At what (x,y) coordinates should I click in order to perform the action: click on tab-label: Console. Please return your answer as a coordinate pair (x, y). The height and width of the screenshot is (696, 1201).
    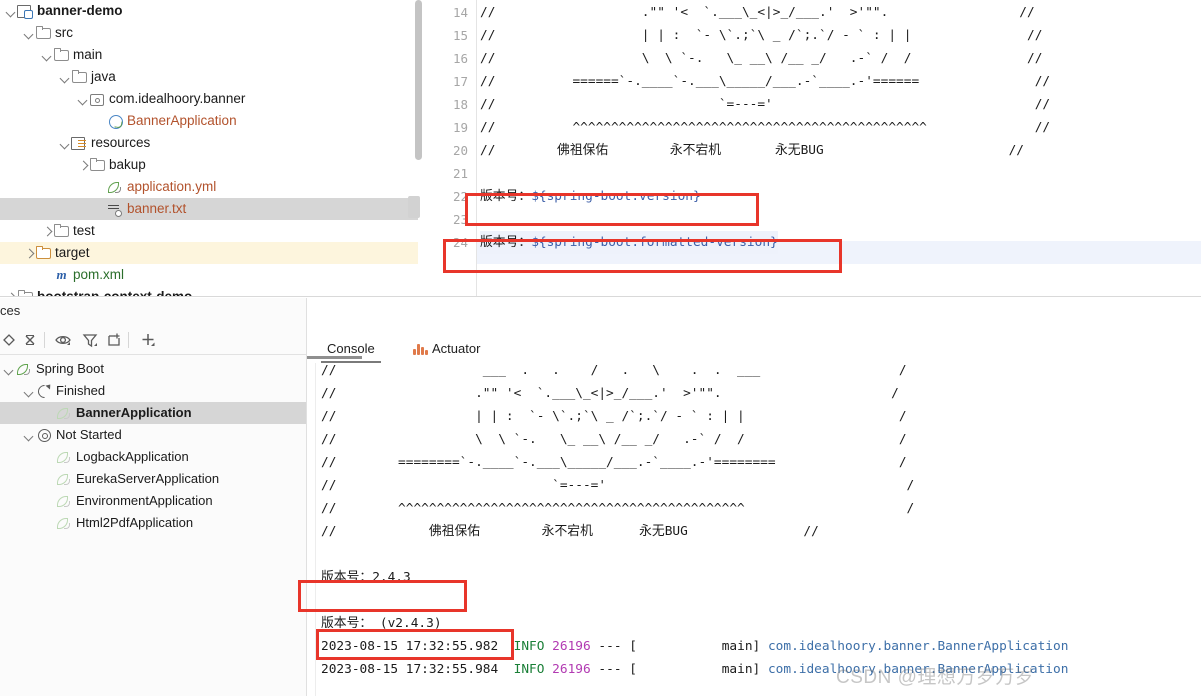
    Looking at the image, I should click on (351, 348).